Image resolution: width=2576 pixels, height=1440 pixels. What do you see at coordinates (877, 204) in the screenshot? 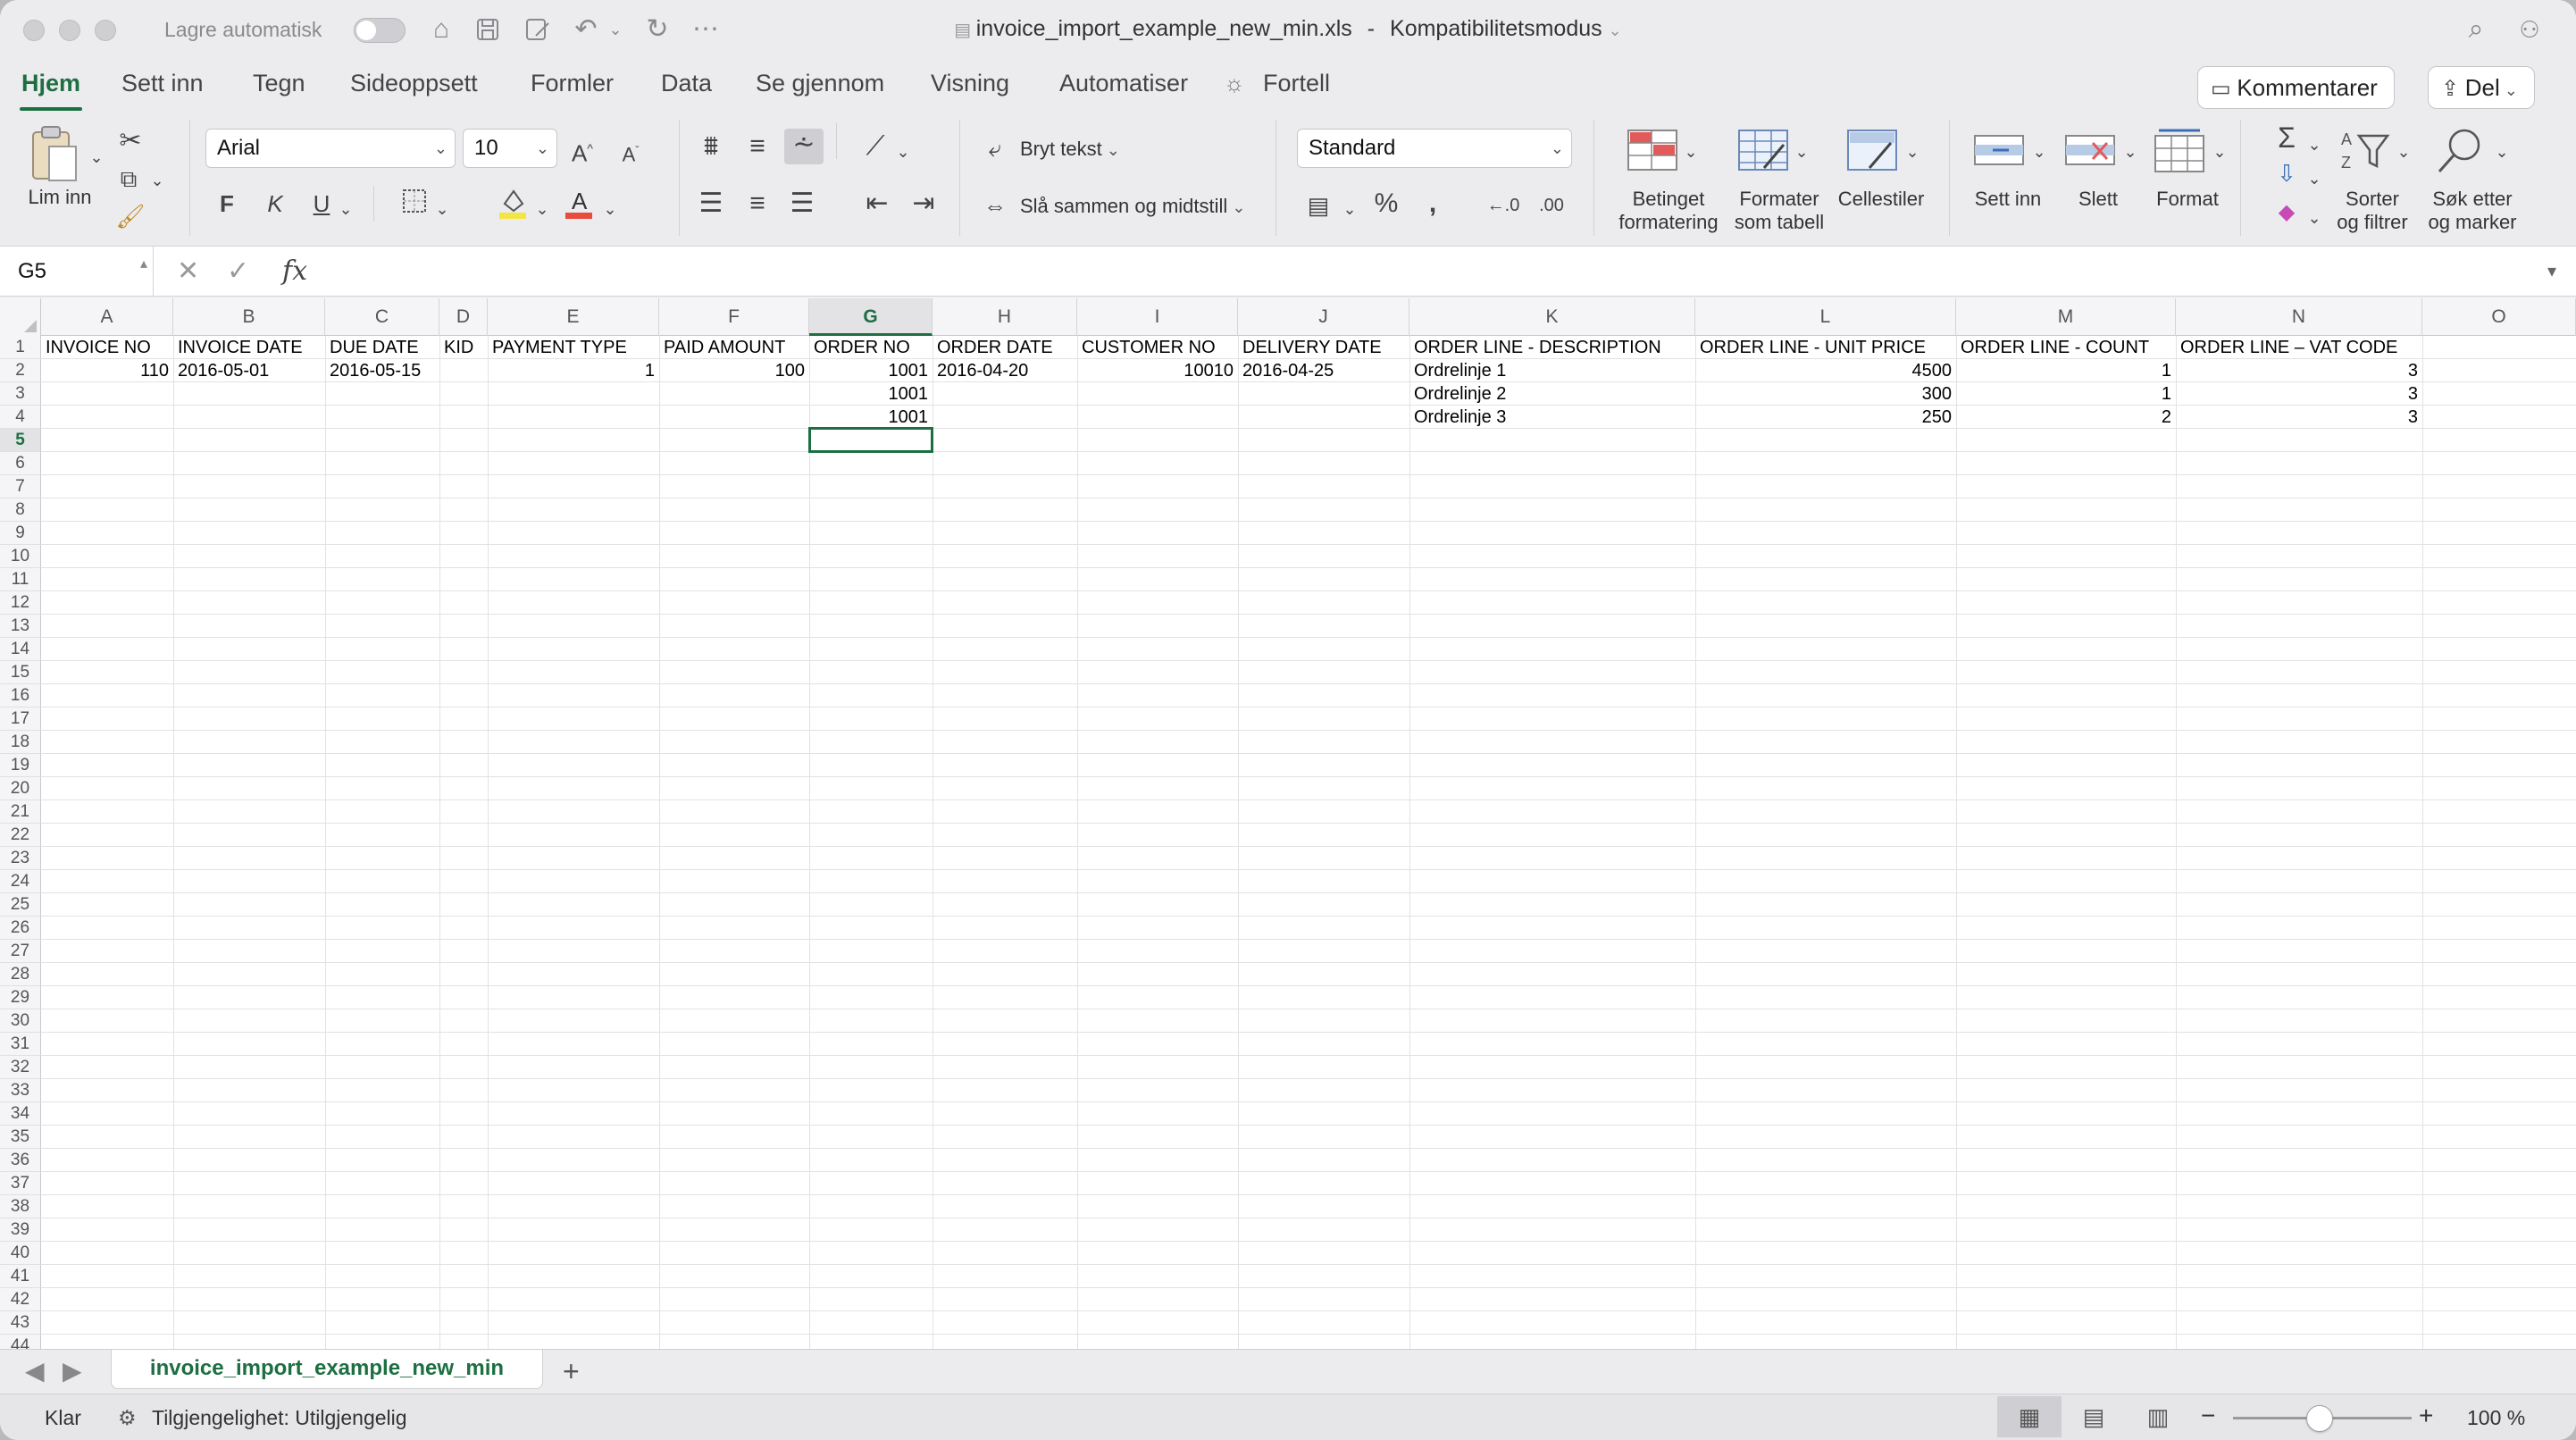
I see `decrease-indent-icon: ⇤` at bounding box center [877, 204].